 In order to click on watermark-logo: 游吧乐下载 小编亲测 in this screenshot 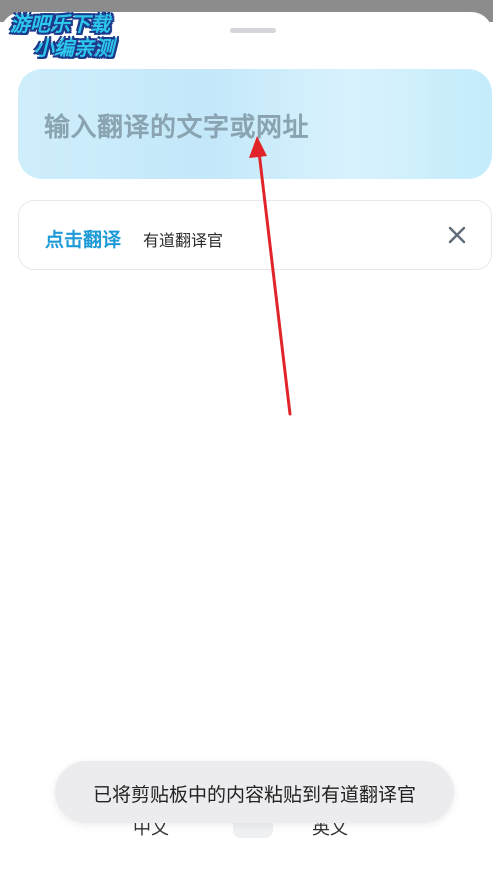, I will do `click(80, 39)`.